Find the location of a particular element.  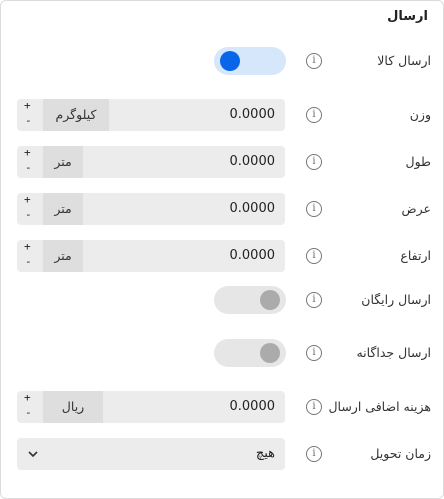

extra-cost-label: هزینه اضافی ارسال is located at coordinates (379, 406).